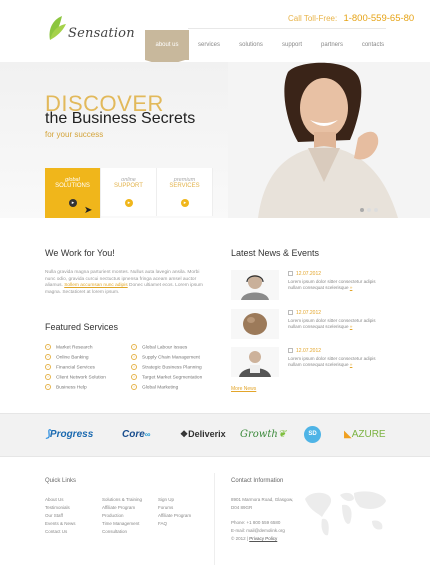  I want to click on phone-number: 1-800-559-65-80, so click(378, 18).